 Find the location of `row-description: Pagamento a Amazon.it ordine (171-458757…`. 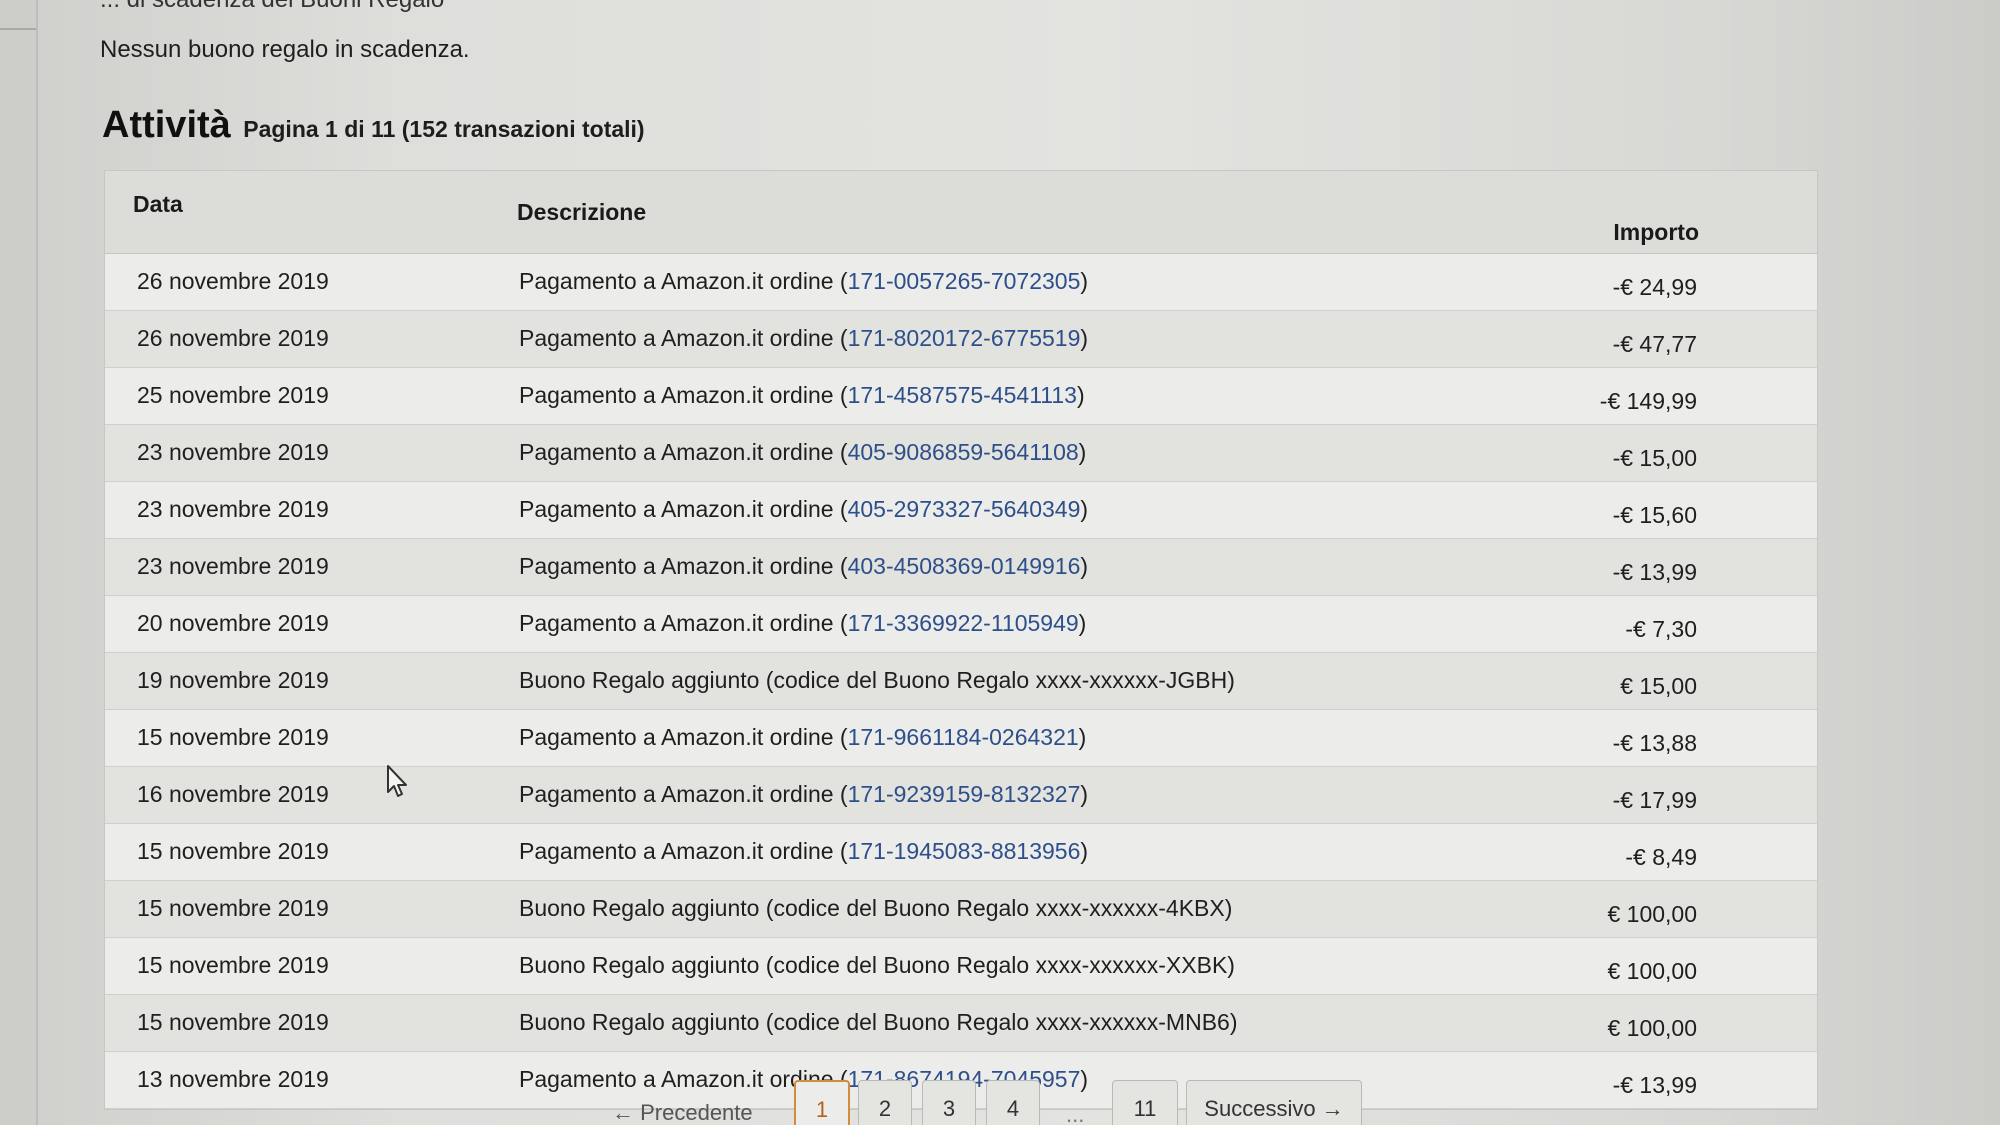

row-description: Pagamento a Amazon.it ordine (171-458757… is located at coordinates (802, 395).